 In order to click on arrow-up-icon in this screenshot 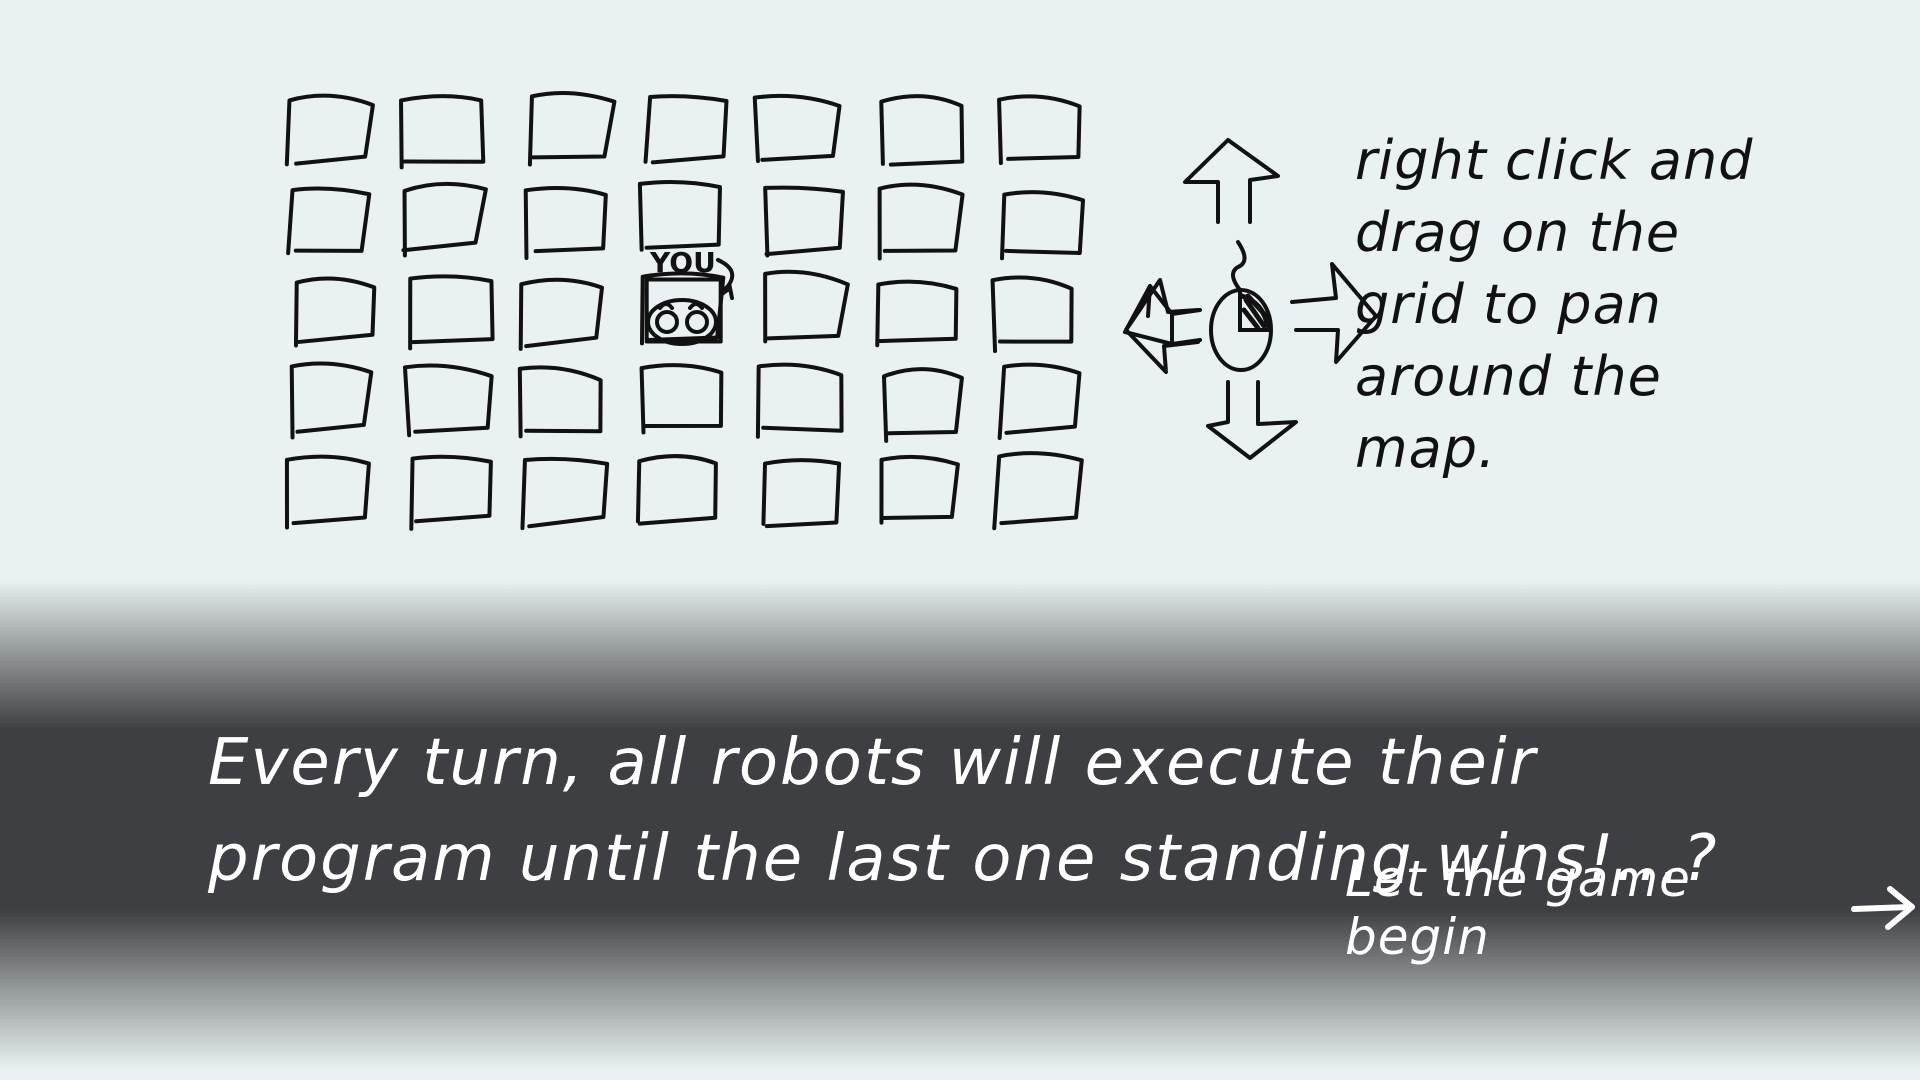, I will do `click(1231, 181)`.